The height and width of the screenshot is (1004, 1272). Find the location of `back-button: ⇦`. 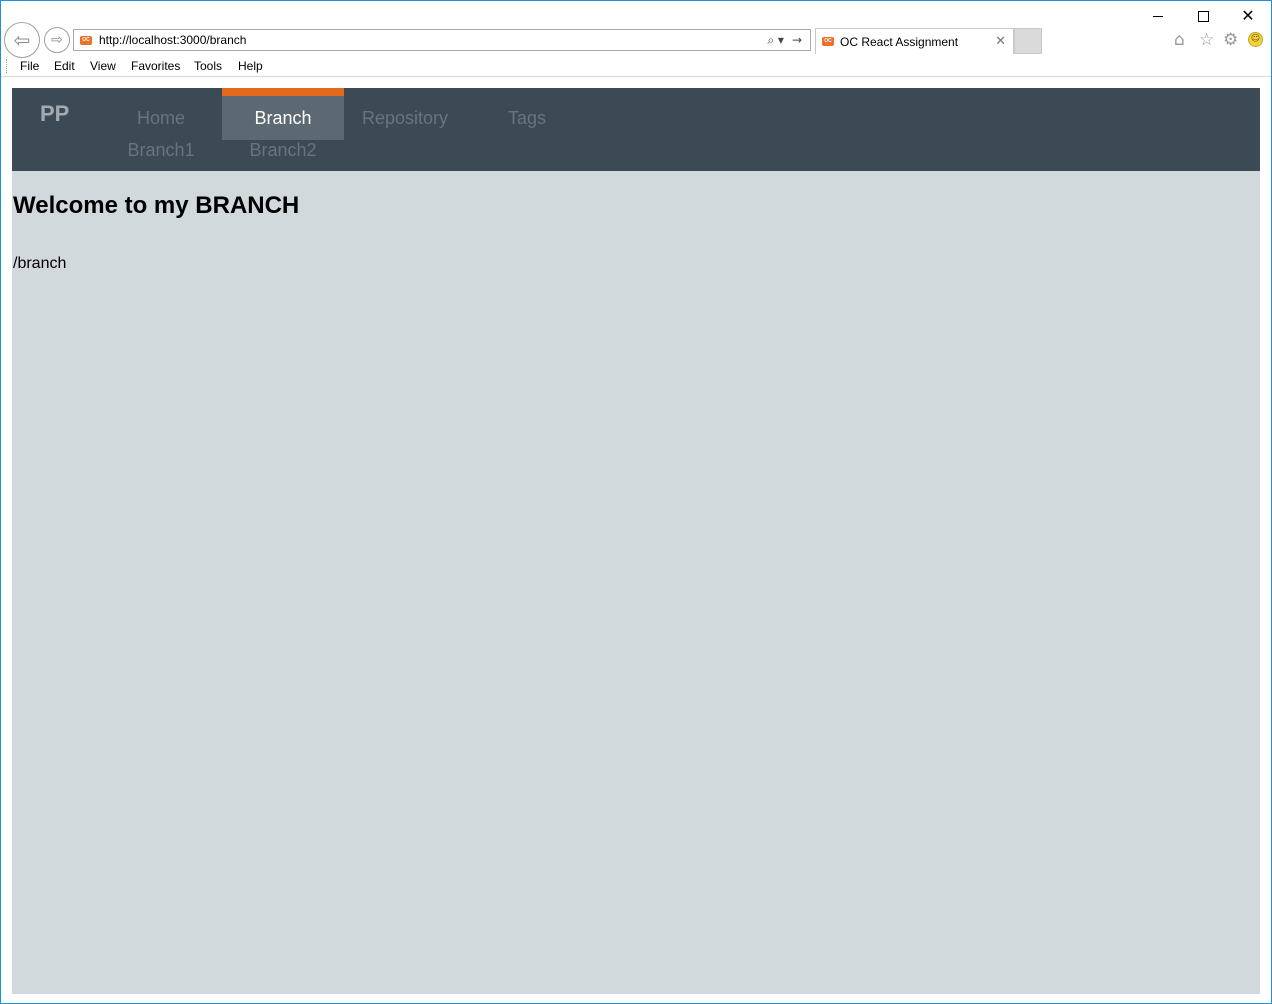

back-button: ⇦ is located at coordinates (22, 40).